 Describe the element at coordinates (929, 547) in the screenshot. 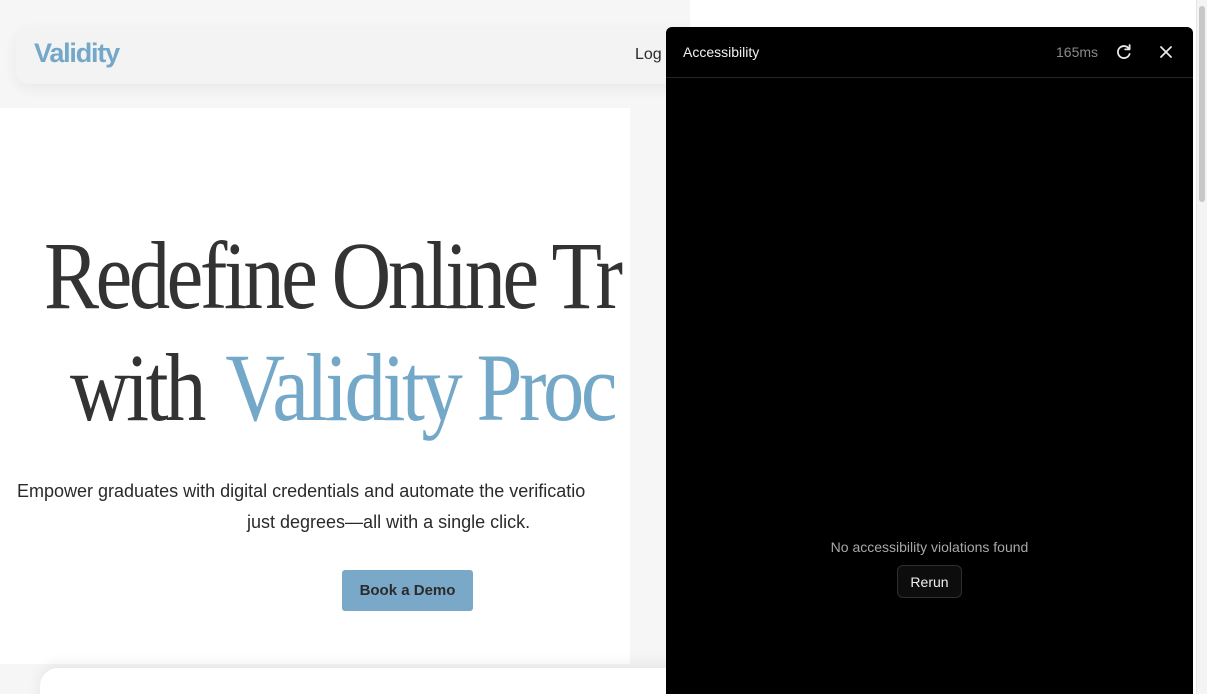

I see `no-violations-message: No accessibility violations found` at that location.